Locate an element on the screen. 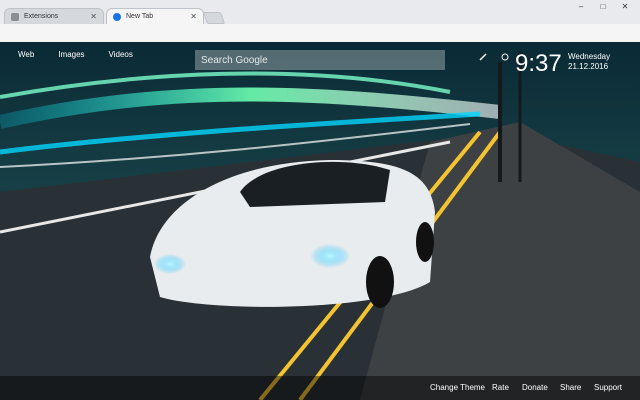 The width and height of the screenshot is (640, 400). change-theme-link: Change Theme is located at coordinates (457, 387).